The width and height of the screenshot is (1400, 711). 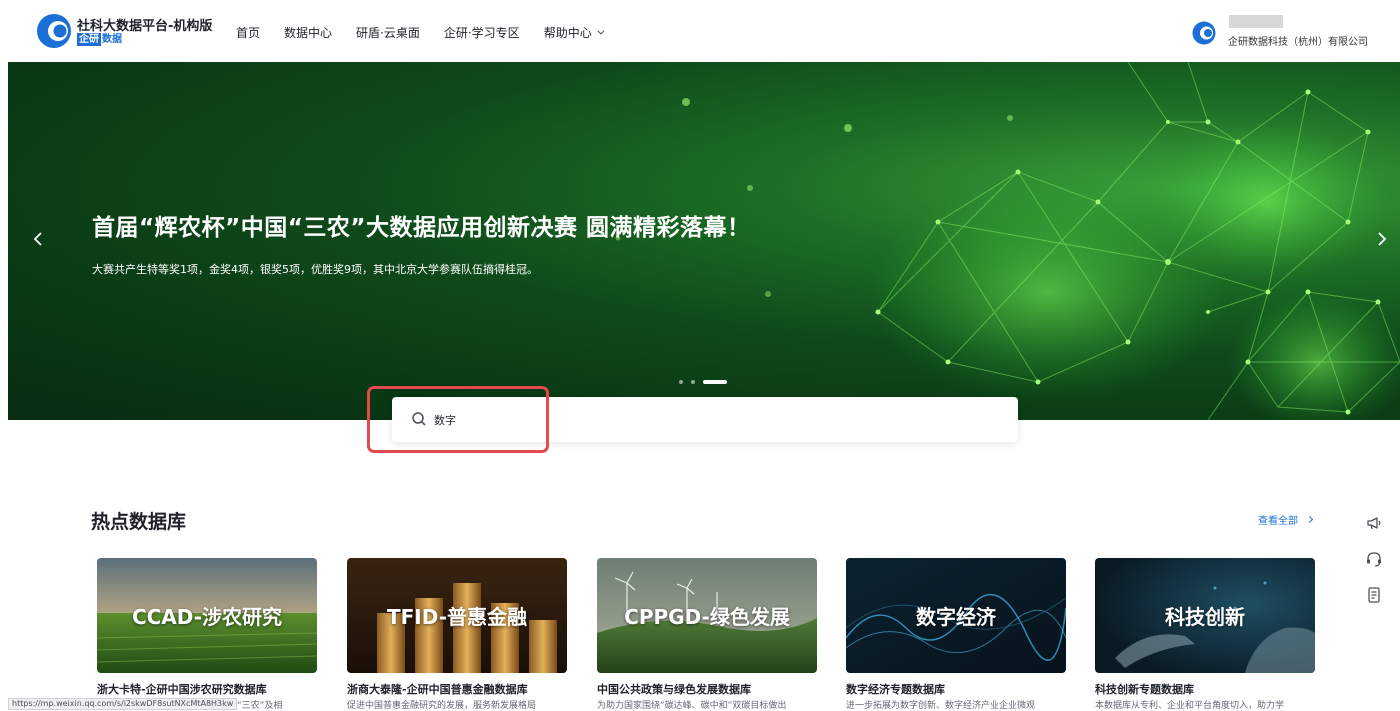 I want to click on card-description: 本数据库从专利、企业和平台角度切入，助力学, so click(x=1190, y=706).